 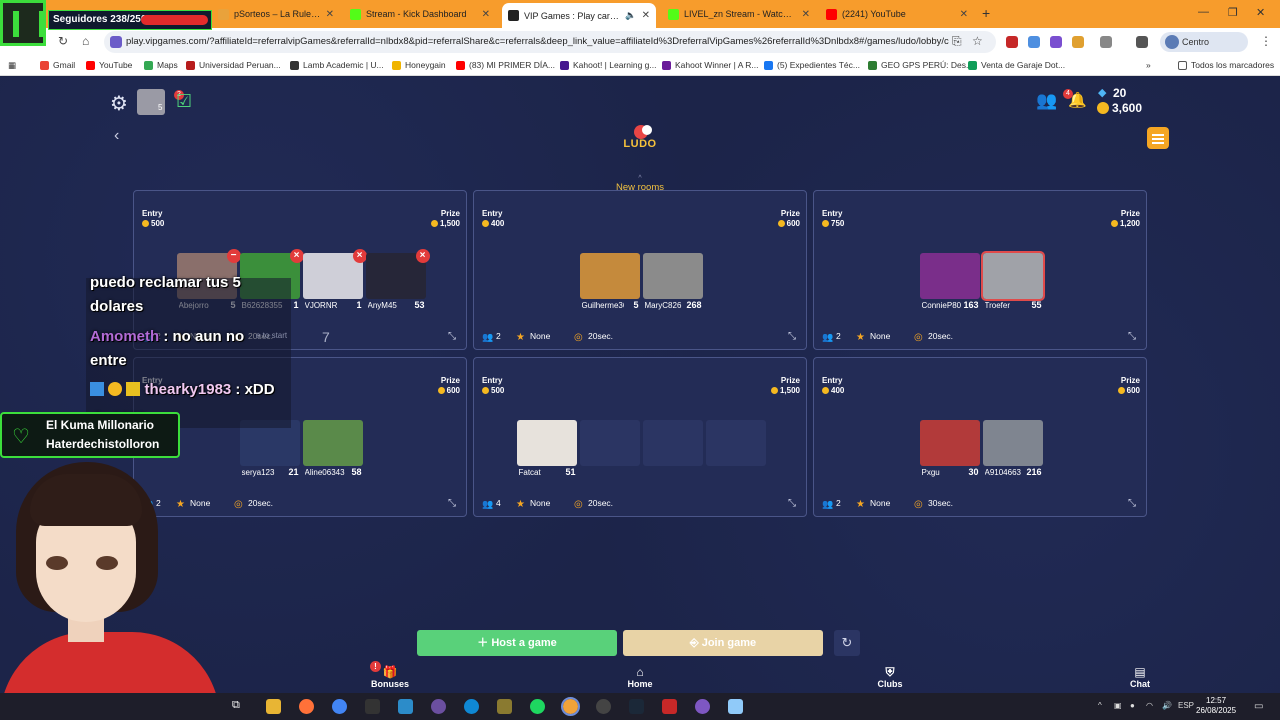 What do you see at coordinates (847, 643) in the screenshot?
I see `refresh-icon: ↻` at bounding box center [847, 643].